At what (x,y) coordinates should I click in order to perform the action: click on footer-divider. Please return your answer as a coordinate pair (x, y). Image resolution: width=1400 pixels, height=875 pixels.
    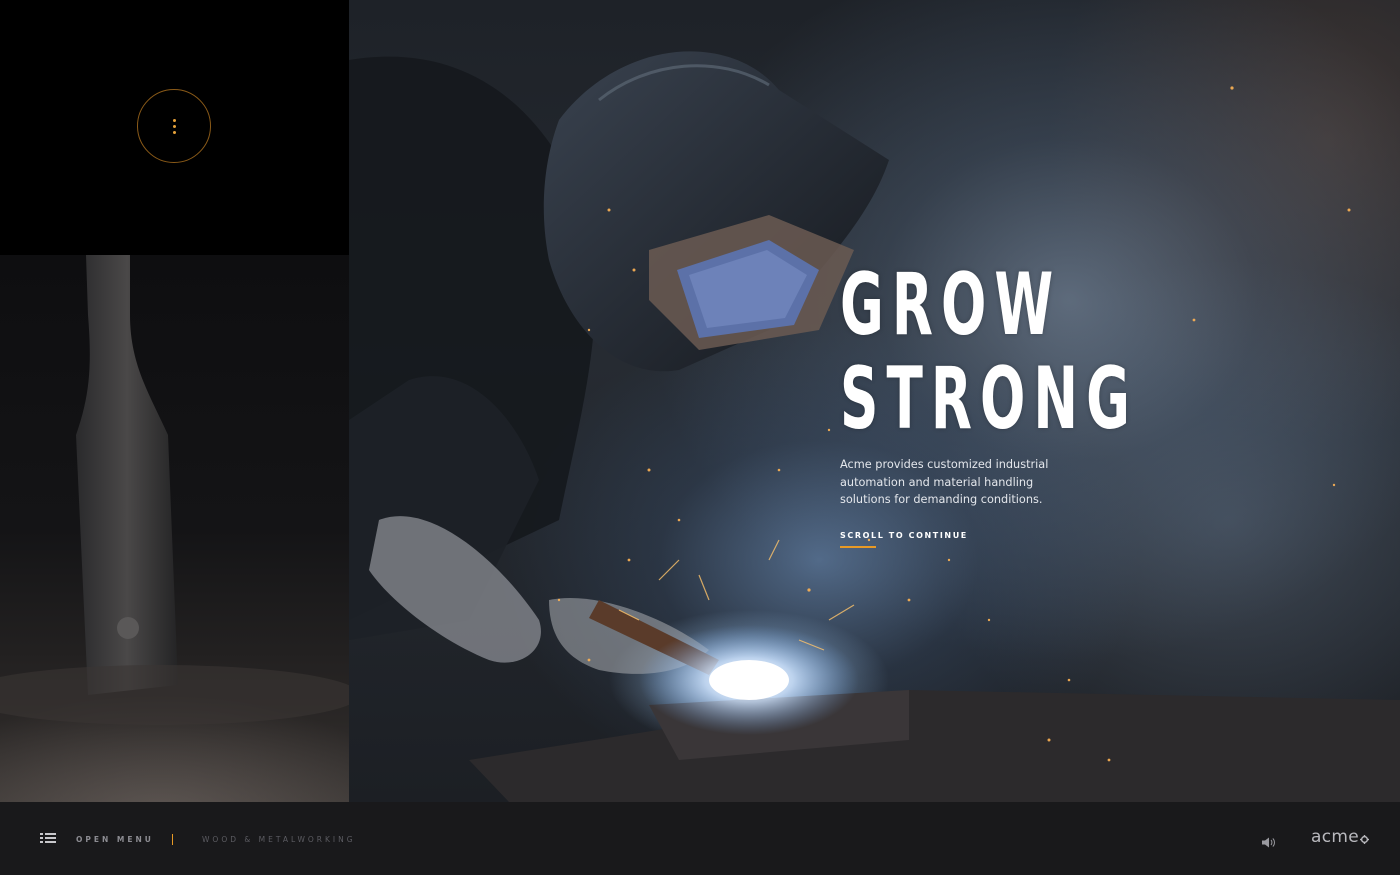
    Looking at the image, I should click on (172, 839).